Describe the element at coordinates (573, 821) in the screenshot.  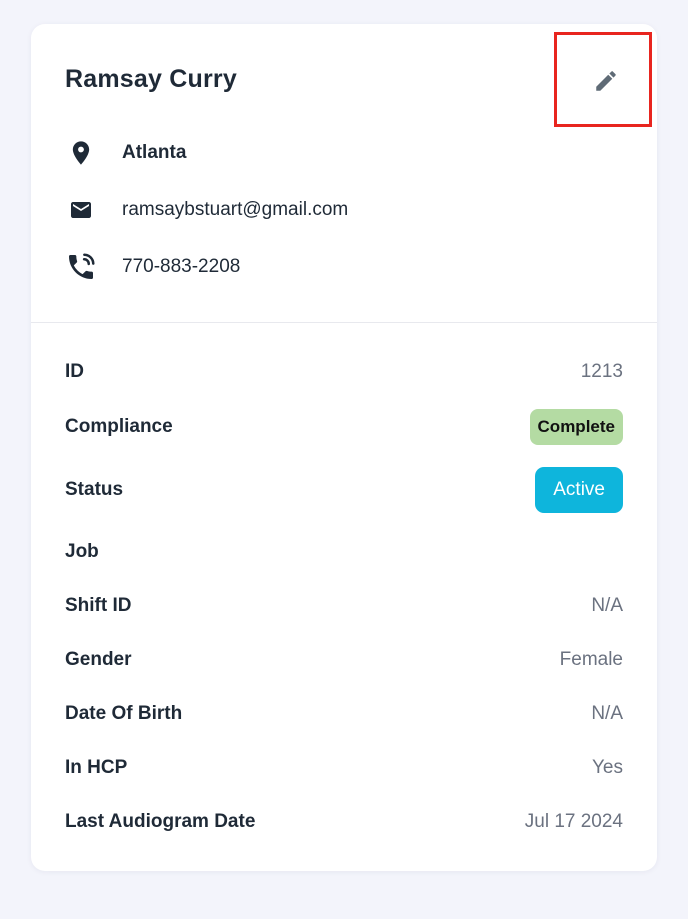
I see `detail-value: Jul 17 2024` at that location.